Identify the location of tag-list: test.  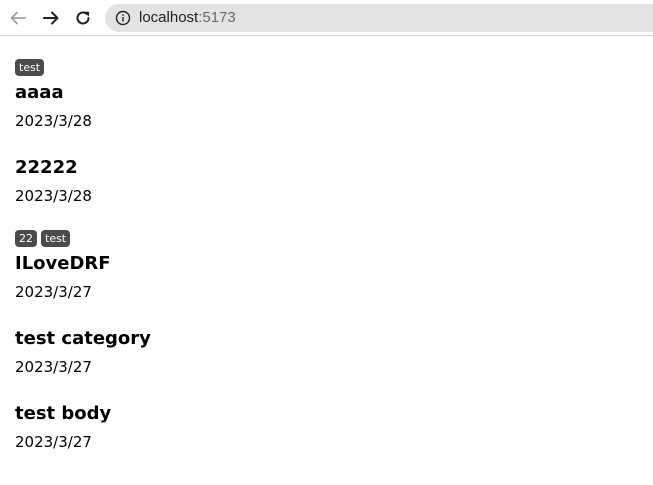
(30, 67).